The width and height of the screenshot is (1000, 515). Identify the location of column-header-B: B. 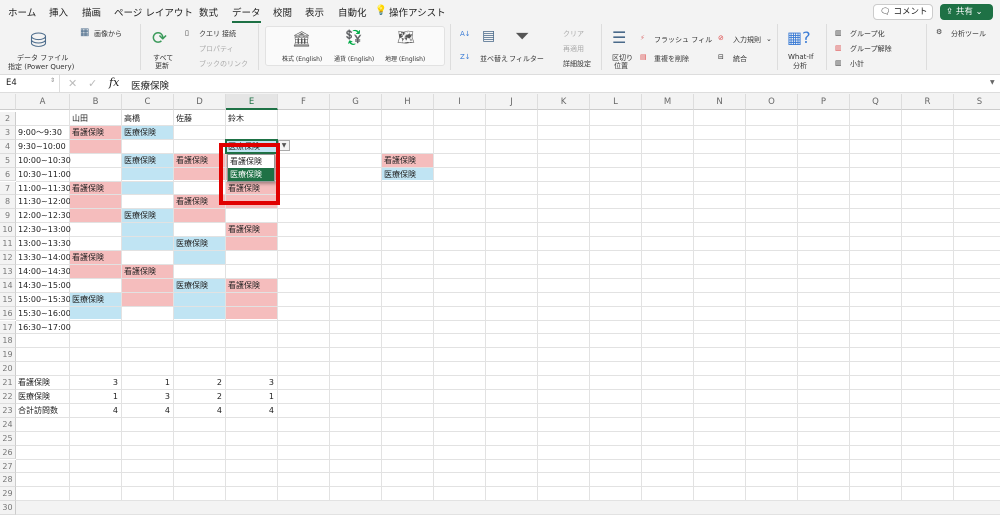
(96, 102).